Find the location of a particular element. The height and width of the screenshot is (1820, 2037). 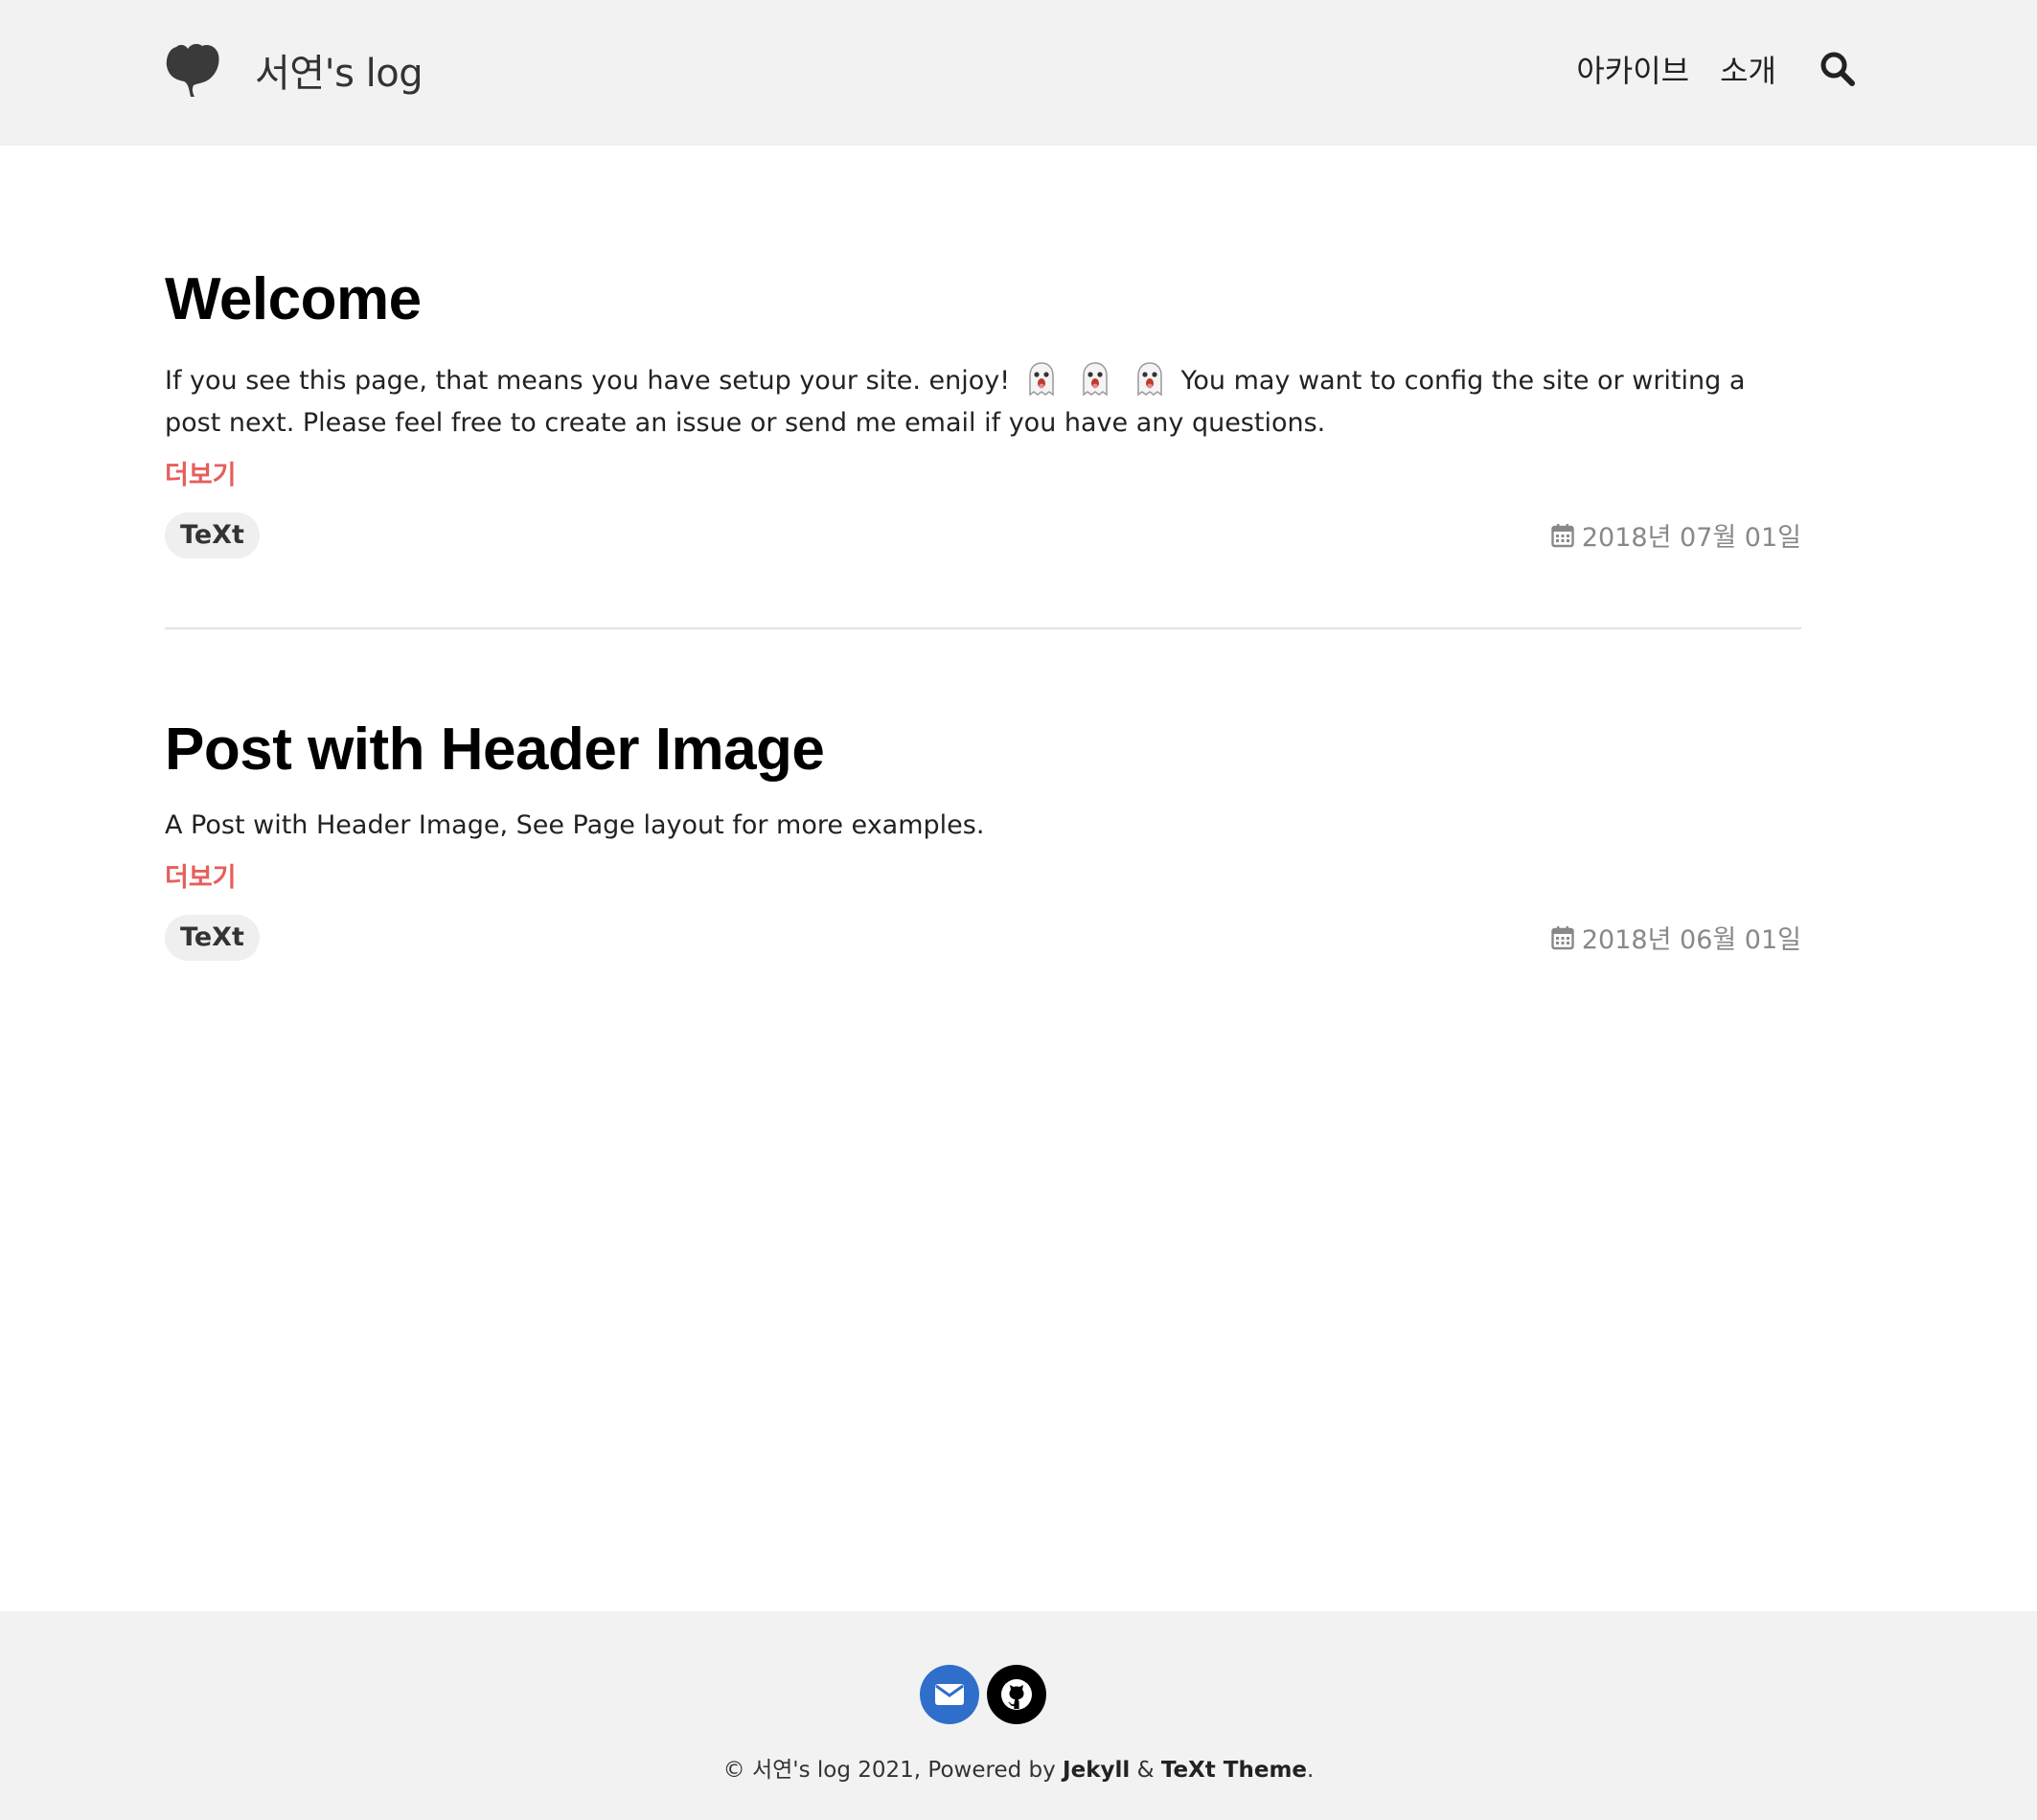

github-button is located at coordinates (1017, 1694).